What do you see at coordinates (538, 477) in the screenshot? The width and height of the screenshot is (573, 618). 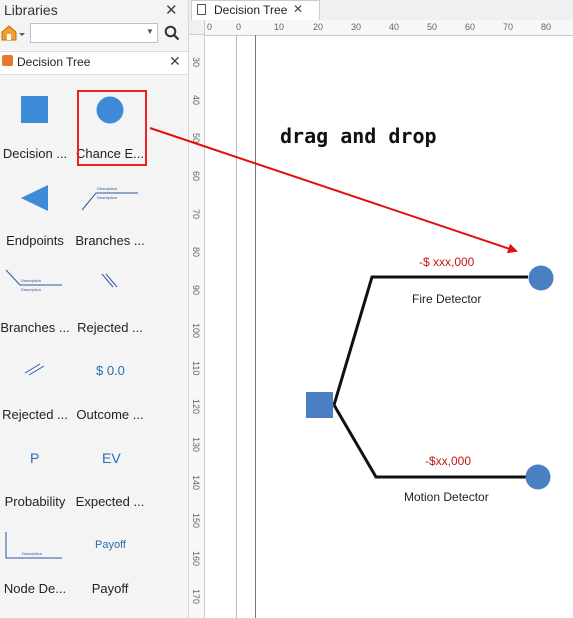 I see `chance-node-lower` at bounding box center [538, 477].